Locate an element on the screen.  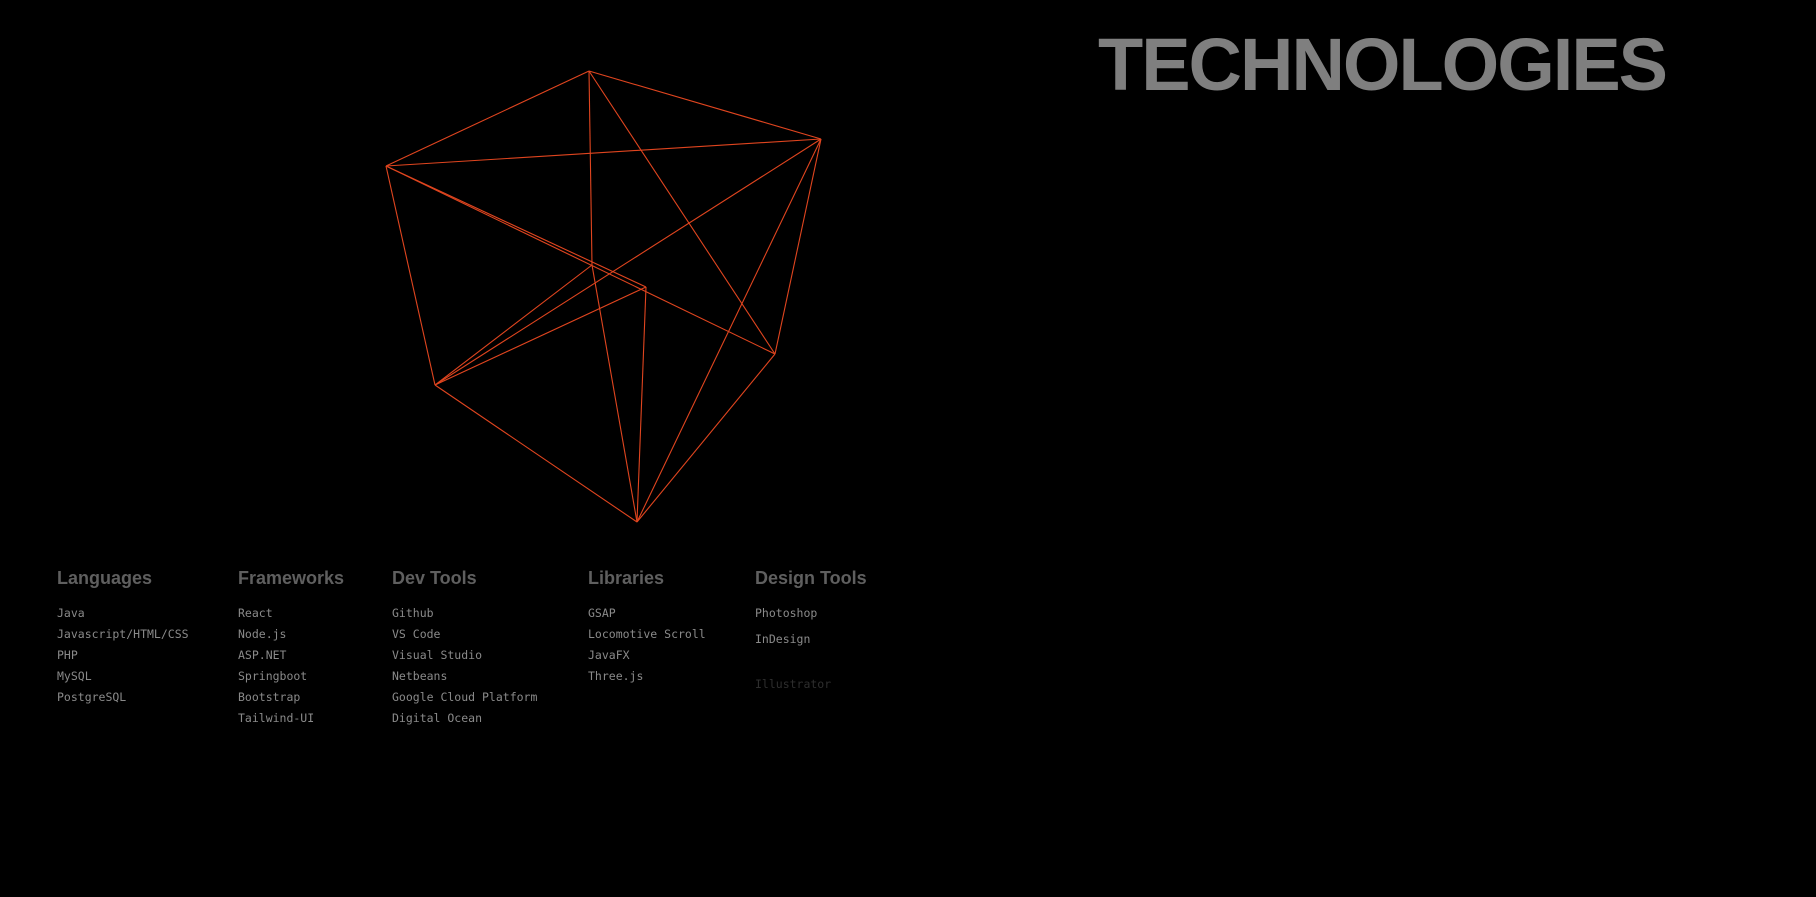
list-item: Photoshop is located at coordinates (786, 613).